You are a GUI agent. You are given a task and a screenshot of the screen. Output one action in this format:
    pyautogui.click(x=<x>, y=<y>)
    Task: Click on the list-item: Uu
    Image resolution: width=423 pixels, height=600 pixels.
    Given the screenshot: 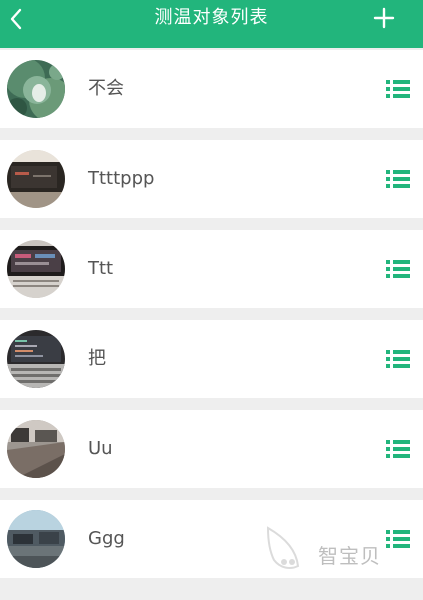 What is the action you would take?
    pyautogui.click(x=211, y=449)
    